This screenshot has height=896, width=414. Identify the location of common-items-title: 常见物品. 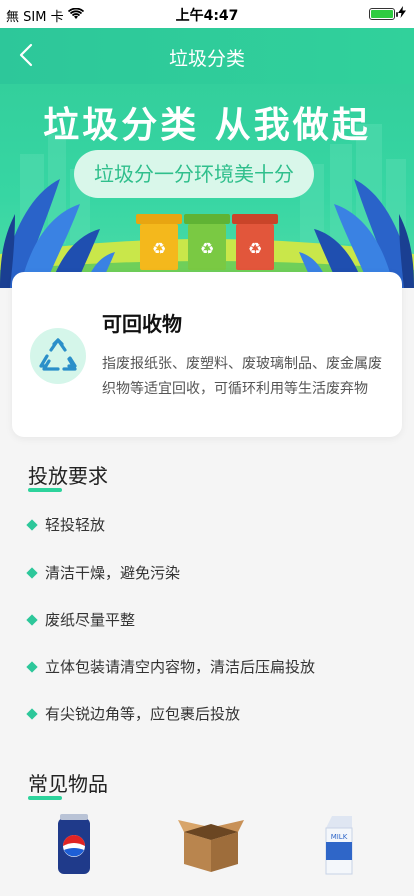
(68, 784).